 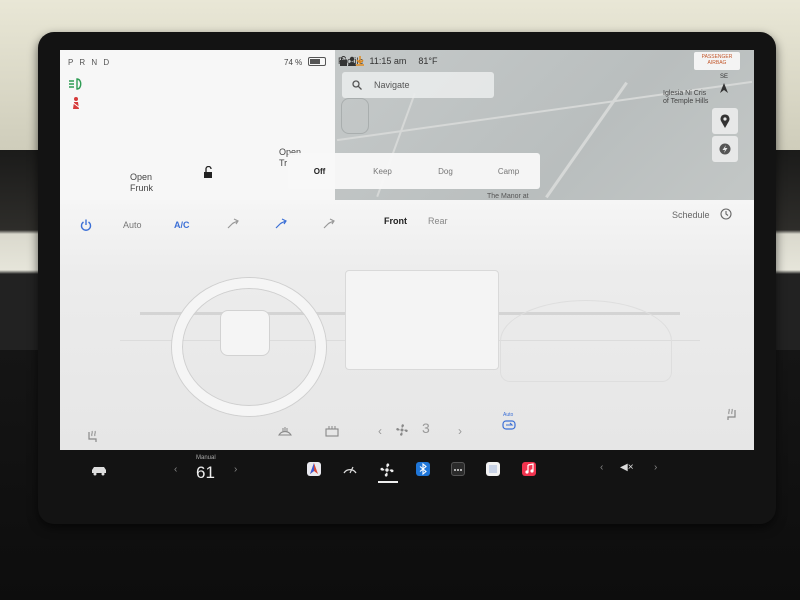 I want to click on clock-icon, so click(x=726, y=214).